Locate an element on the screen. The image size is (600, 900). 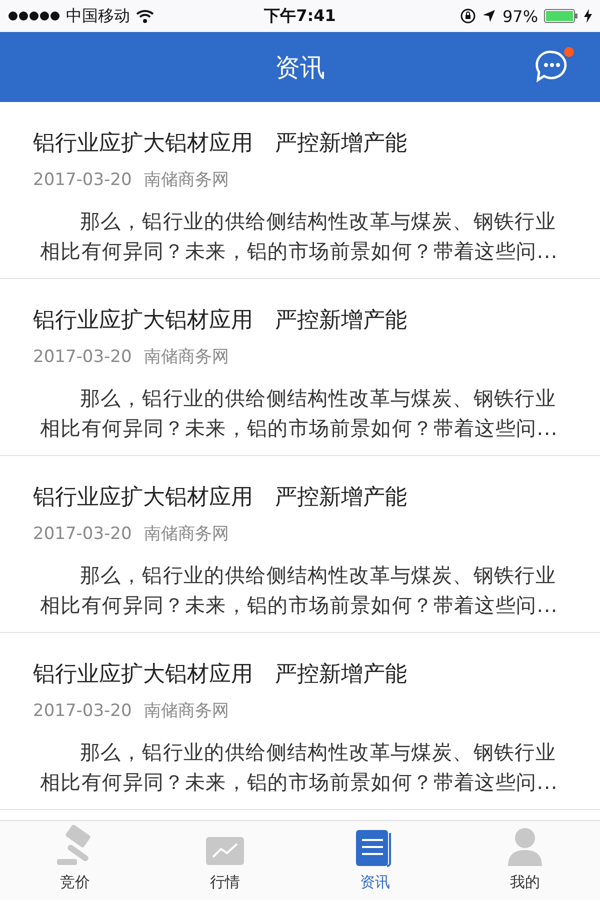
wifi-icon is located at coordinates (145, 16).